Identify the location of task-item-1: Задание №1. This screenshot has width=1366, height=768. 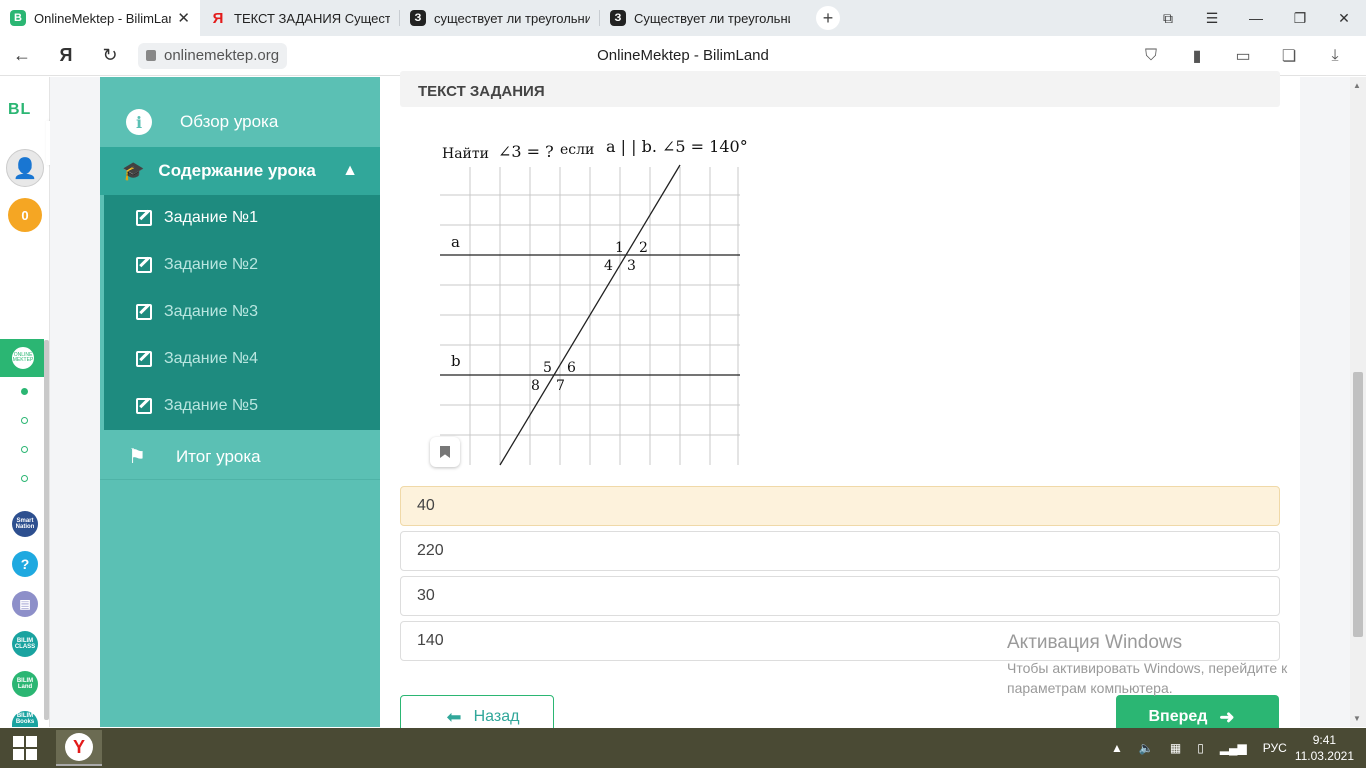
(197, 218).